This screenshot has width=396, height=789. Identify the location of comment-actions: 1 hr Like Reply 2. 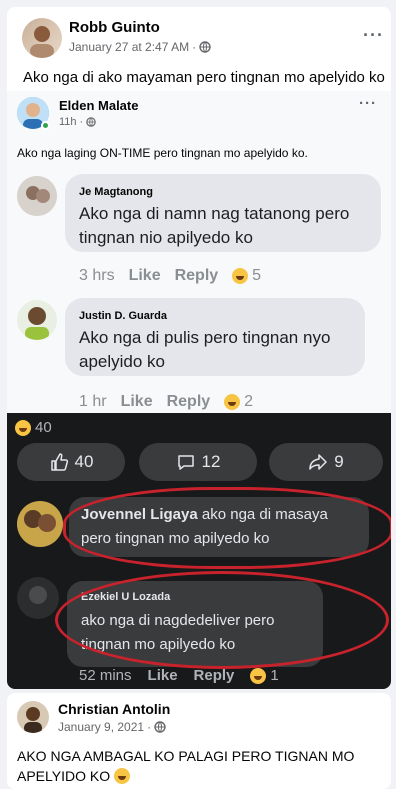
(166, 402).